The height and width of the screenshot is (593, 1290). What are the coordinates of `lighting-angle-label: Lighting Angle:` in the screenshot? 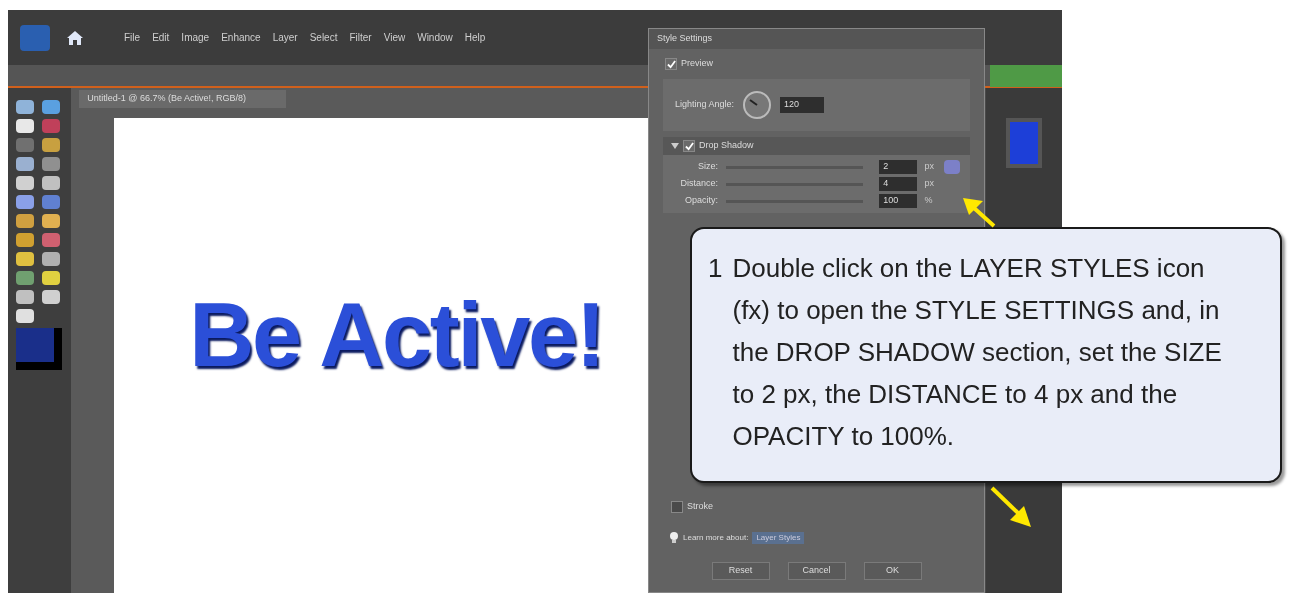 It's located at (705, 105).